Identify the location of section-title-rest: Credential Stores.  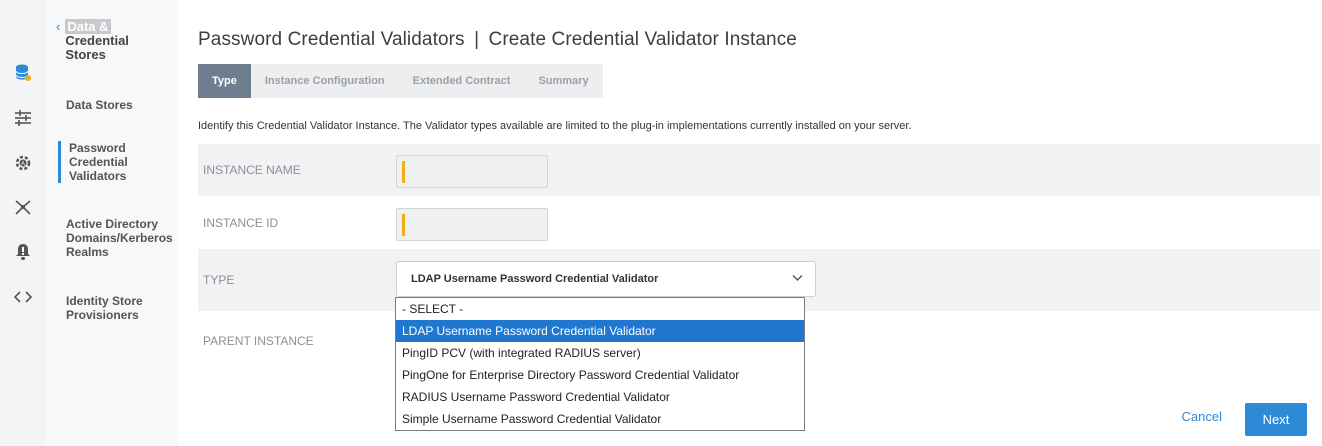
(97, 47).